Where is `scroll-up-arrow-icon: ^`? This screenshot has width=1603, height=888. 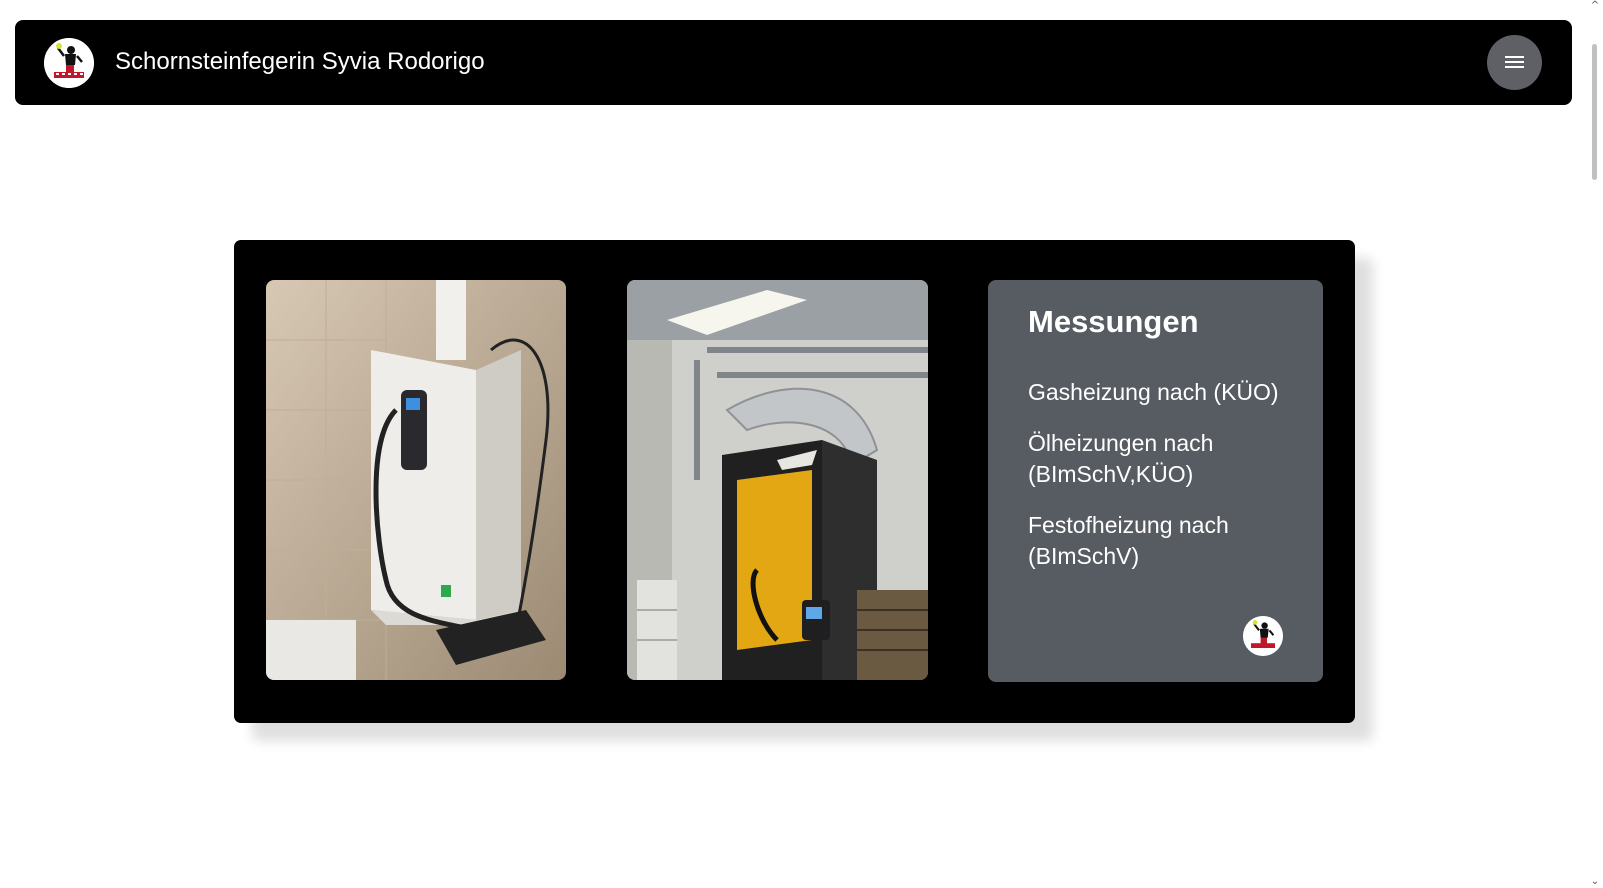
scroll-up-arrow-icon: ^ is located at coordinates (1595, 6).